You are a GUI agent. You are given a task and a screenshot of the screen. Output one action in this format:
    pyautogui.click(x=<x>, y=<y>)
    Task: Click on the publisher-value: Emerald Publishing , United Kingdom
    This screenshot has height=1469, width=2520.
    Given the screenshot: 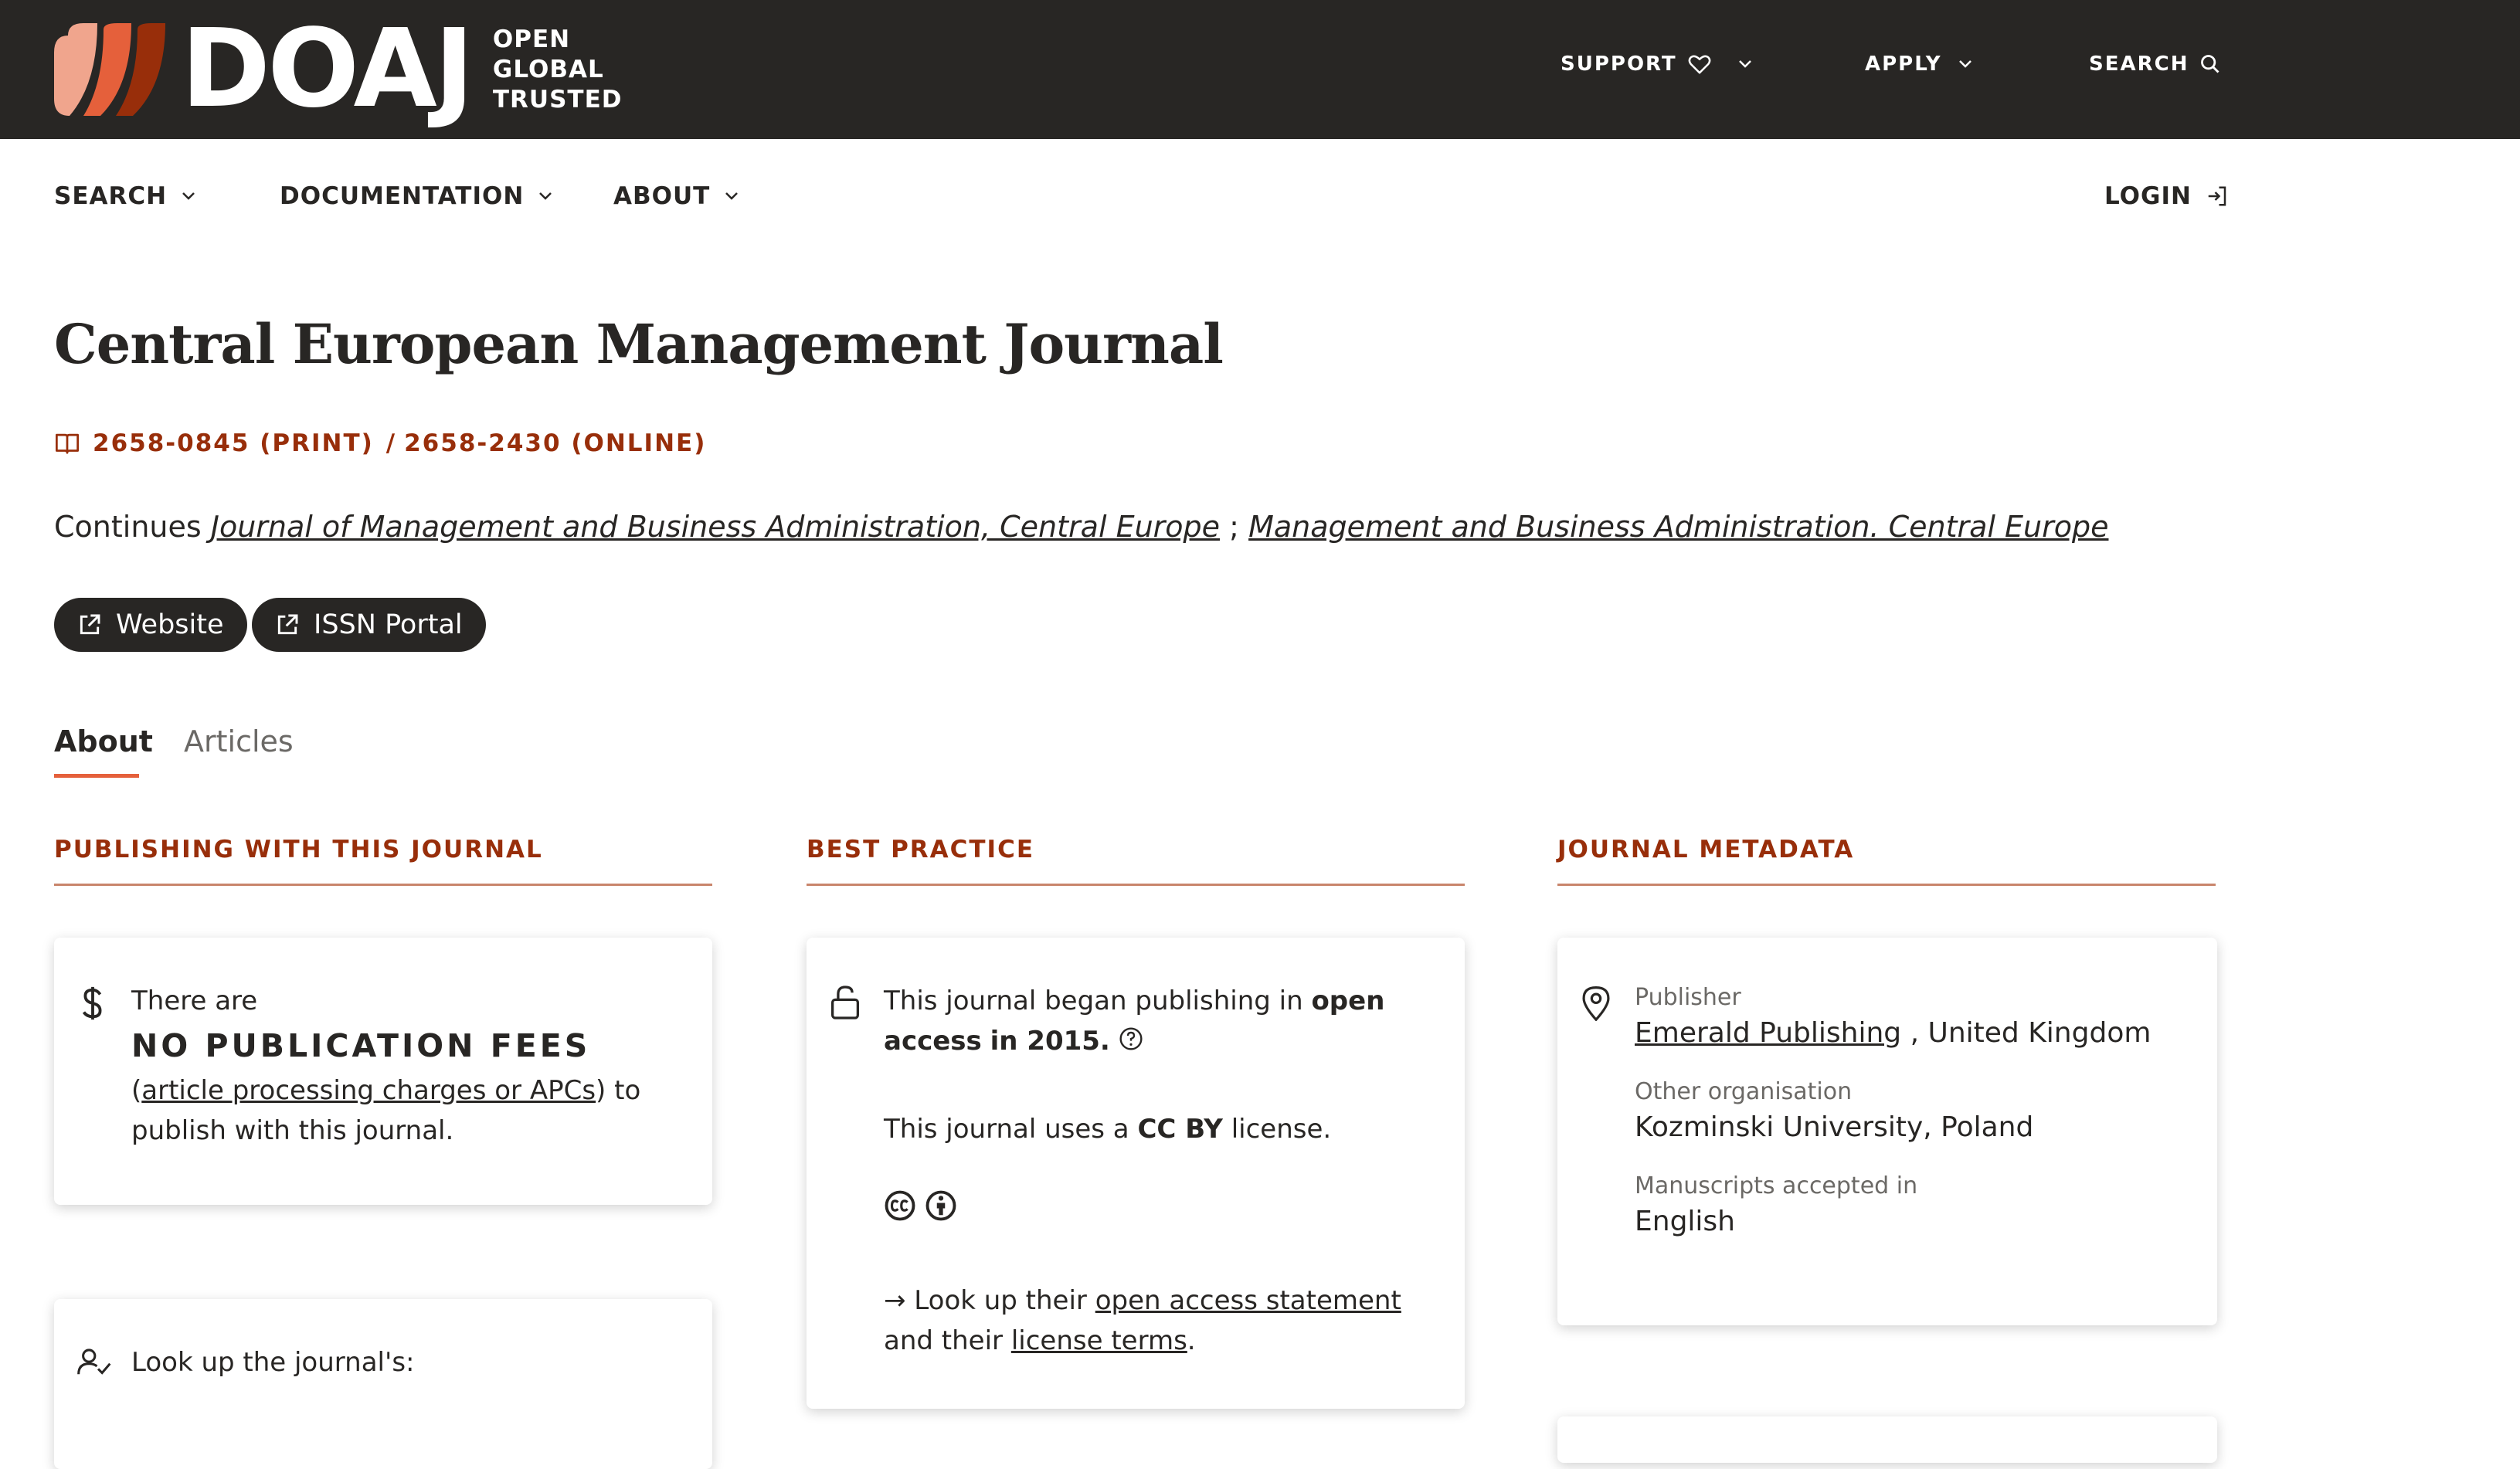 What is the action you would take?
    pyautogui.click(x=1893, y=1033)
    